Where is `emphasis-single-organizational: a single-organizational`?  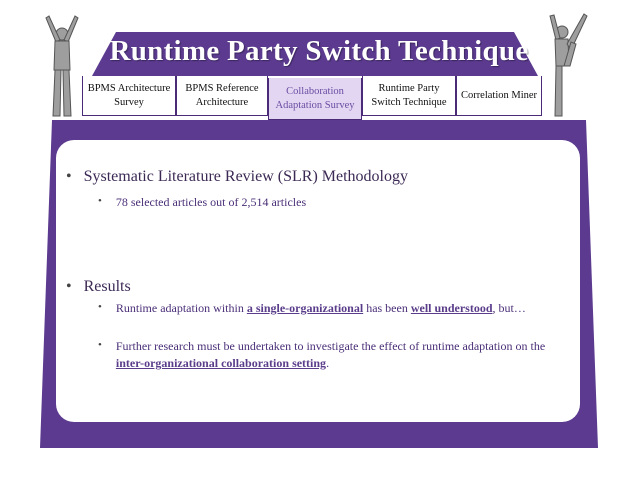
emphasis-single-organizational: a single-organizational is located at coordinates (305, 308).